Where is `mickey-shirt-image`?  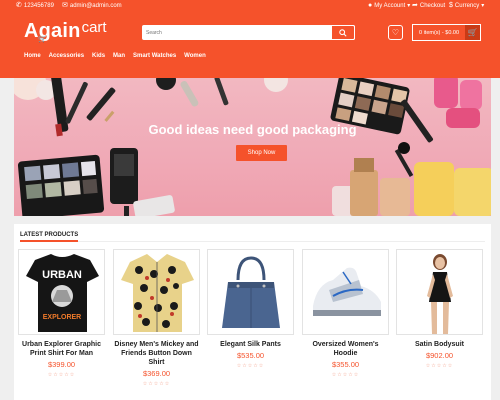
mickey-shirt-image is located at coordinates (157, 293).